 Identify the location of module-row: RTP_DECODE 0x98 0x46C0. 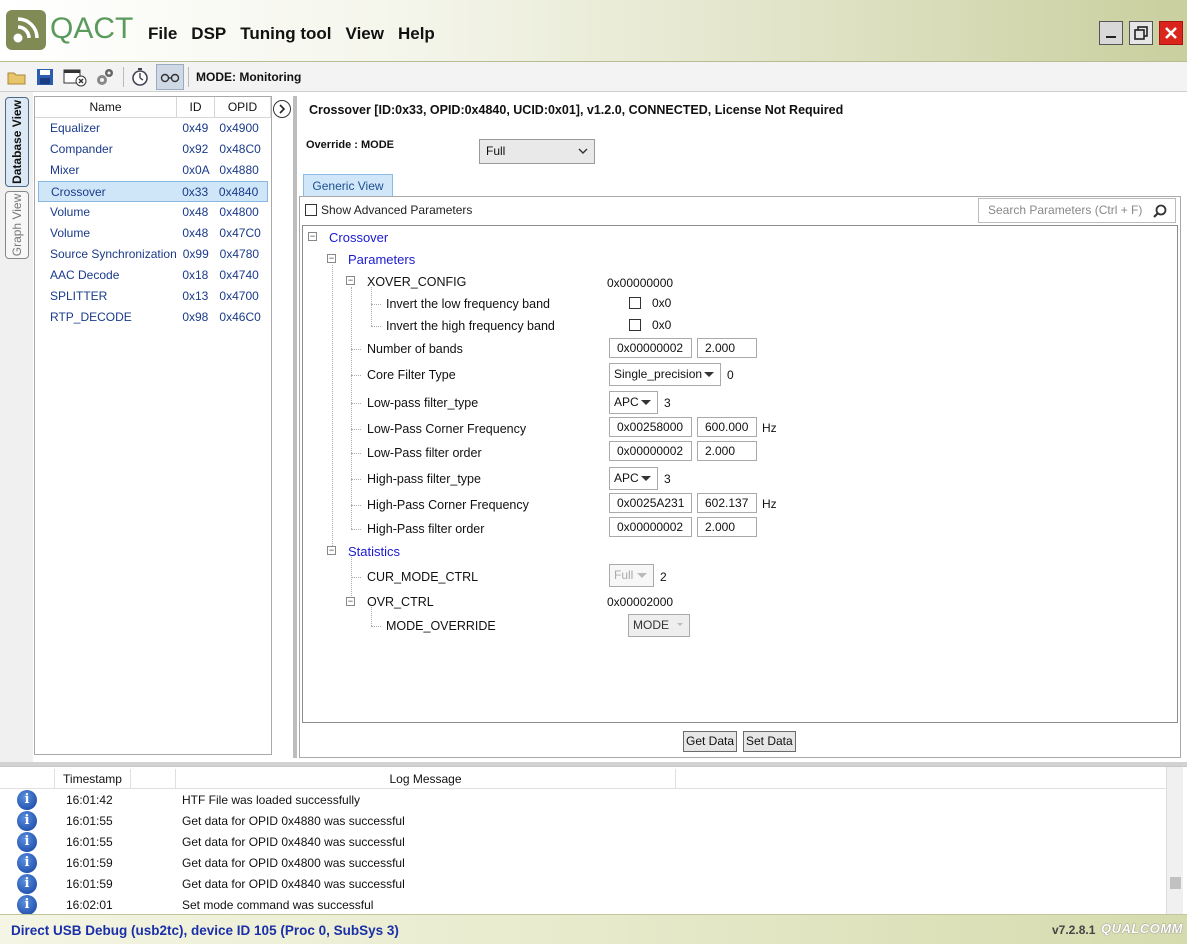
(153, 317).